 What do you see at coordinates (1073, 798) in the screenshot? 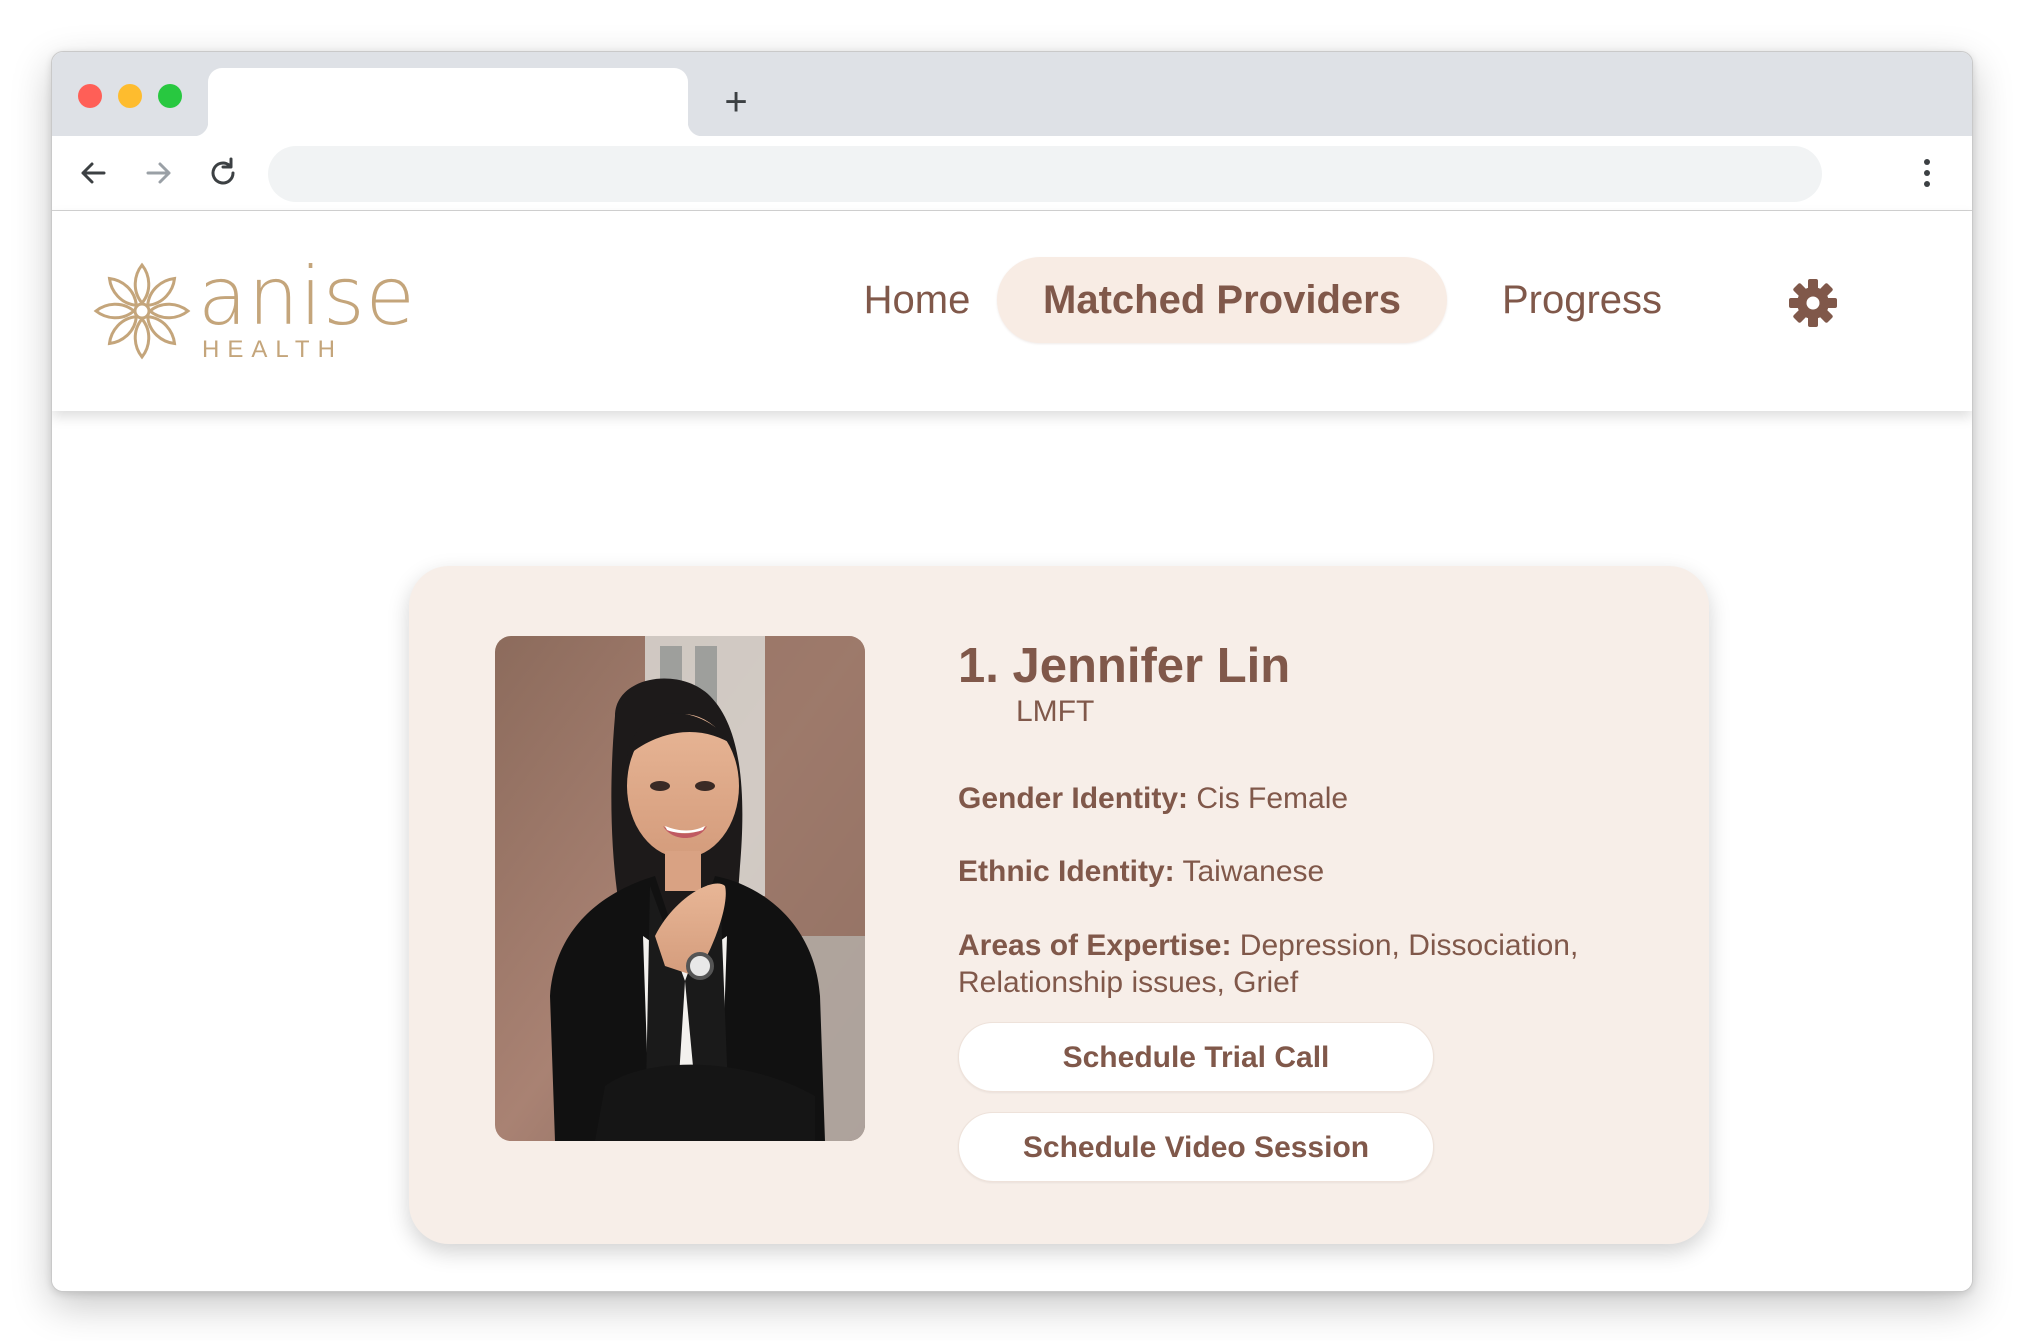
I see `gender-identity-label: Gender Identity:` at bounding box center [1073, 798].